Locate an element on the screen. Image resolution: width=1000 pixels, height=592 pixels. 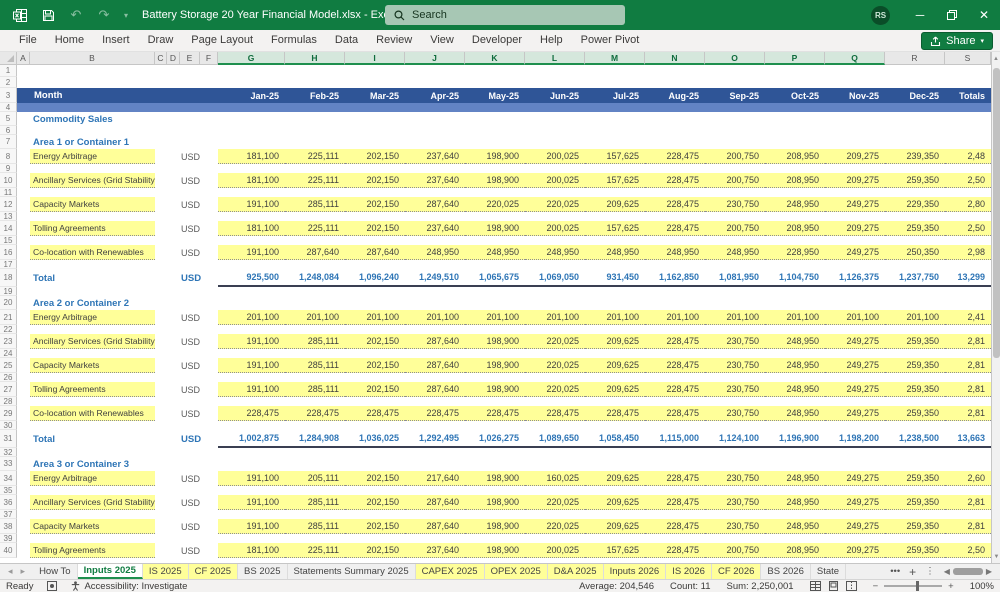
cell-N15 is located at coordinates (675, 240).